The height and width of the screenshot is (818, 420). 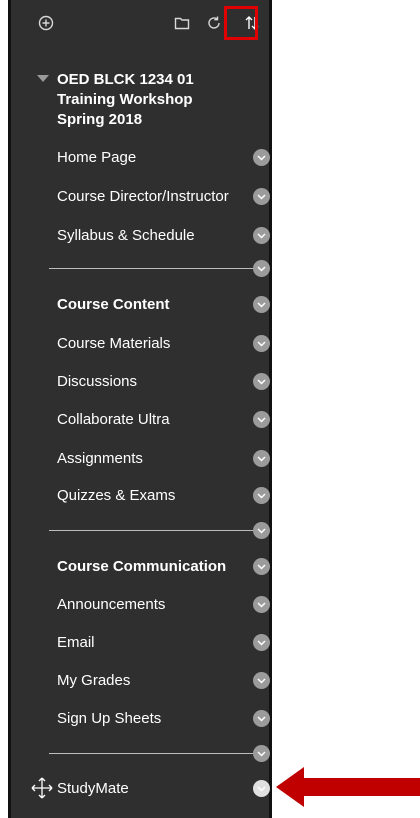 I want to click on menu-item-label: Assignments, so click(x=100, y=458).